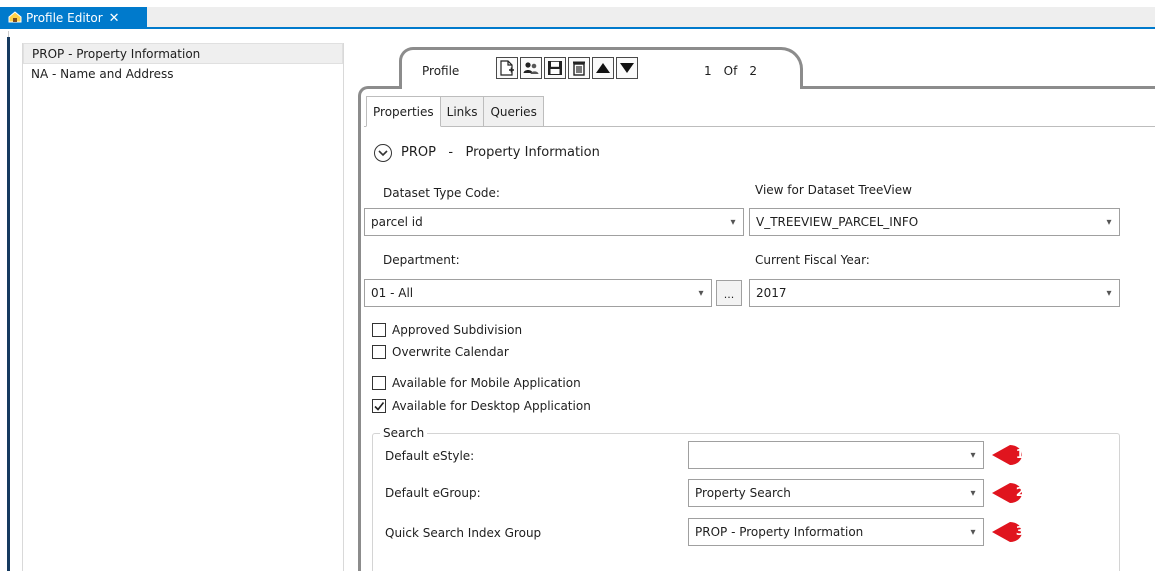 The width and height of the screenshot is (1155, 571). I want to click on section-title: PROP - Property Information, so click(500, 152).